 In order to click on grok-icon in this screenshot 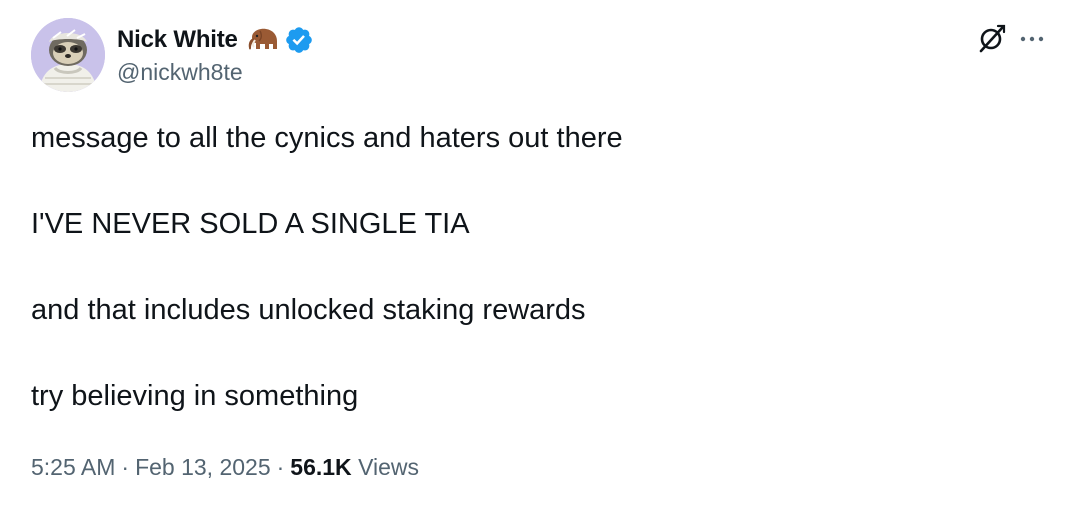, I will do `click(991, 39)`.